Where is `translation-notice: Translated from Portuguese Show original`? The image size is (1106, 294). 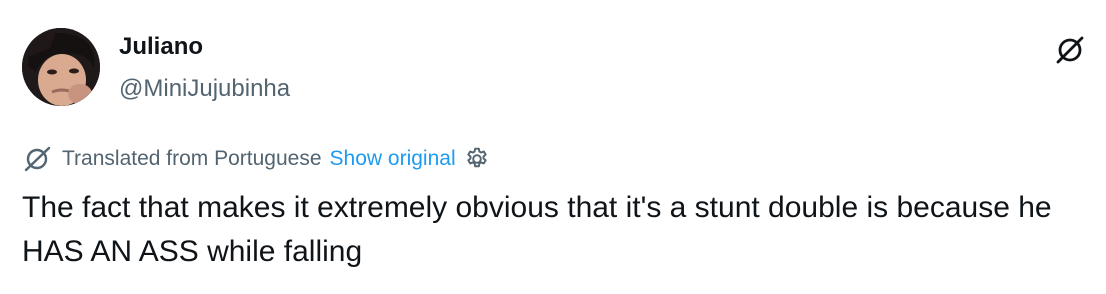 translation-notice: Translated from Portuguese Show original is located at coordinates (256, 159).